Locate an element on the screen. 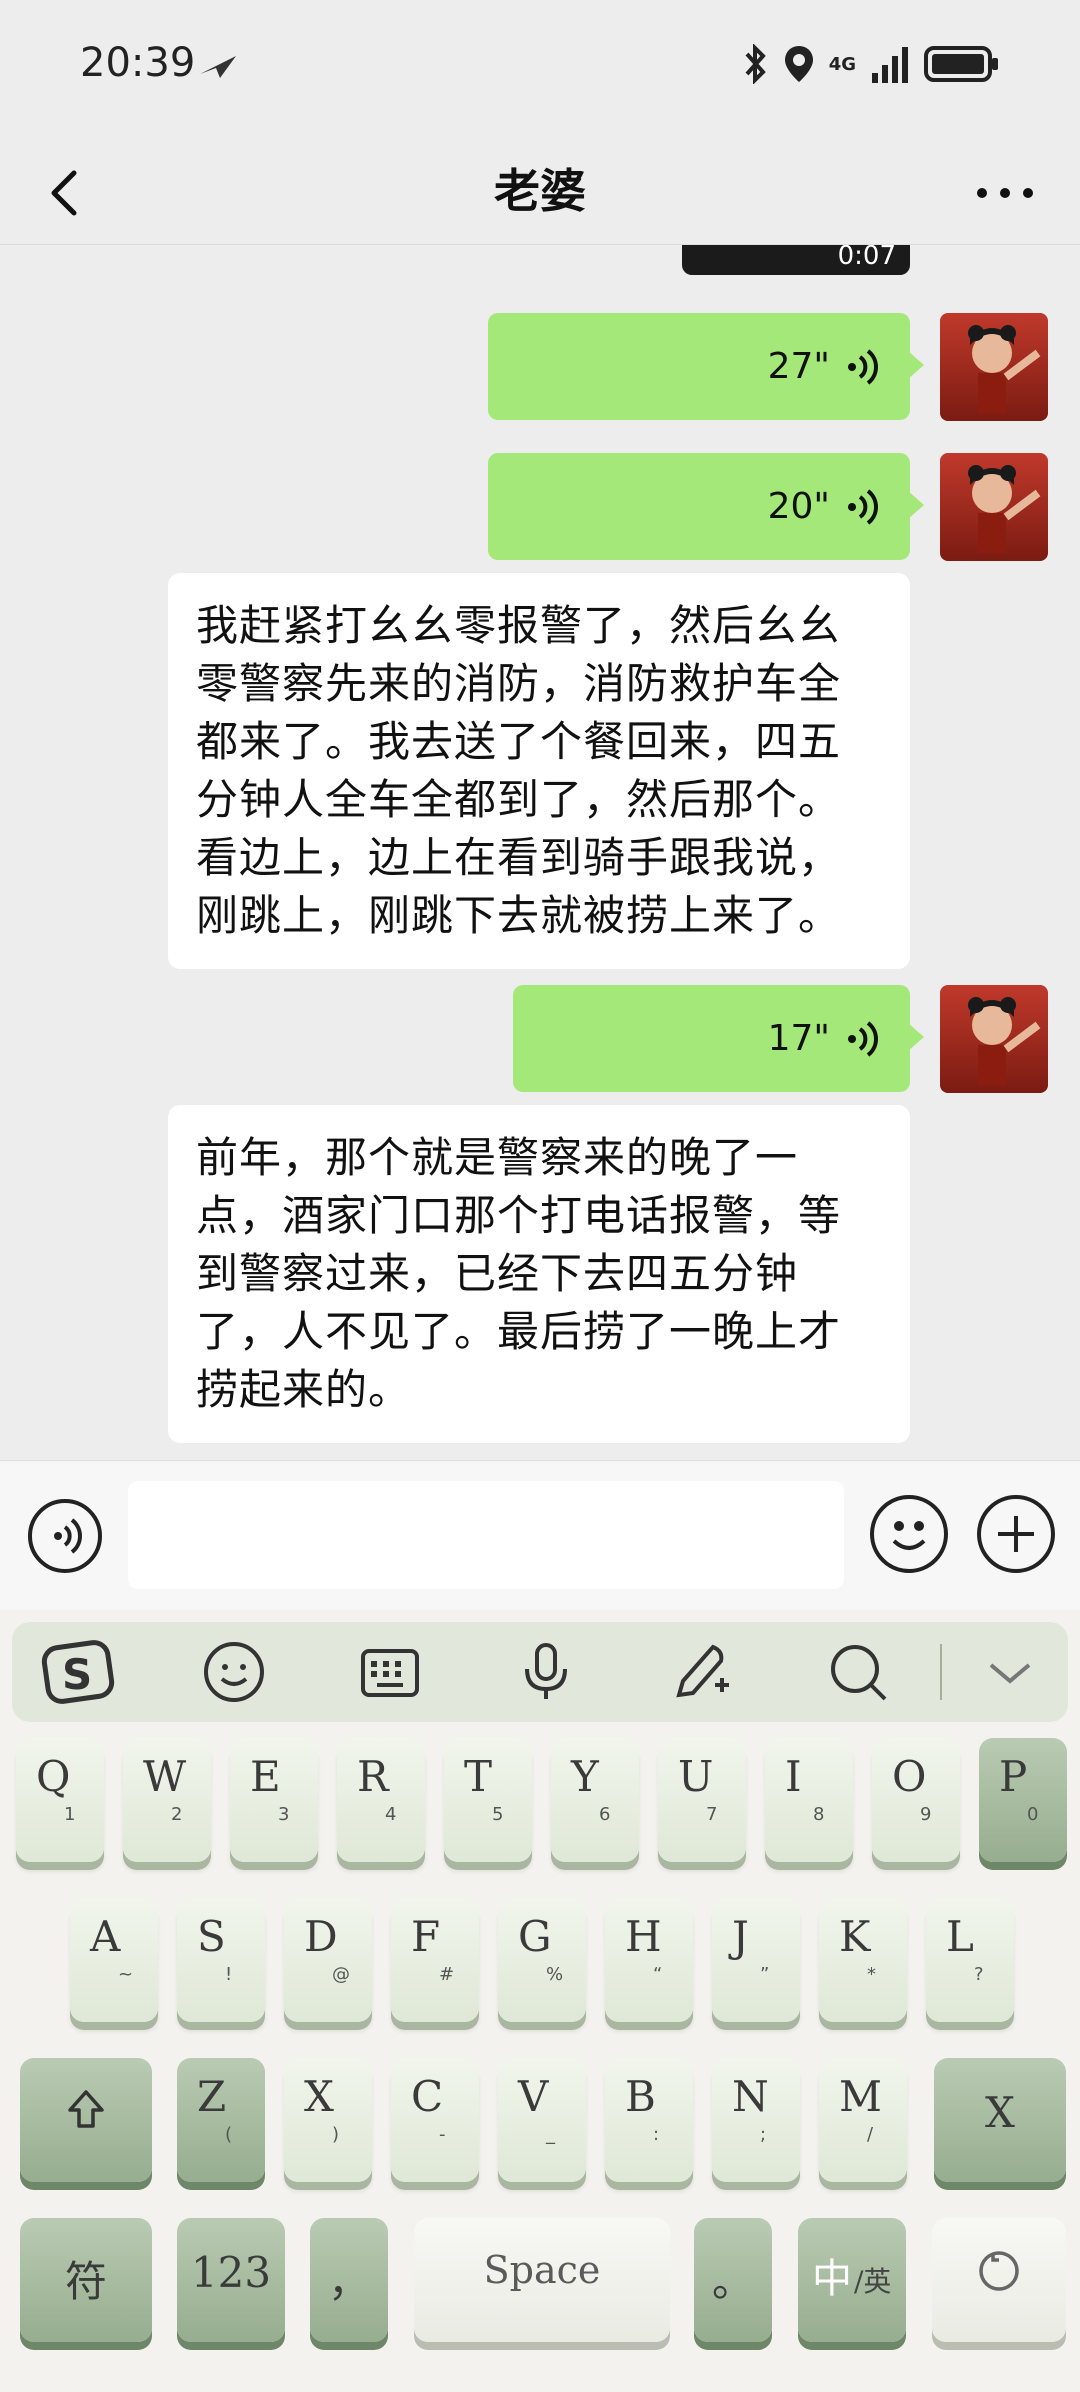 The image size is (1080, 2392). key-i: I8 is located at coordinates (809, 1800).